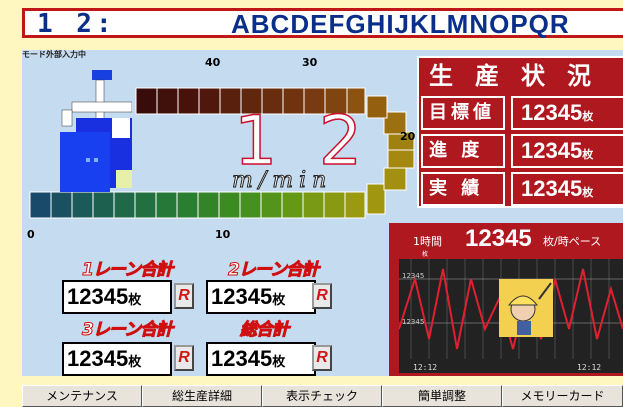  I want to click on gauge-tick-30: 30, so click(310, 62).